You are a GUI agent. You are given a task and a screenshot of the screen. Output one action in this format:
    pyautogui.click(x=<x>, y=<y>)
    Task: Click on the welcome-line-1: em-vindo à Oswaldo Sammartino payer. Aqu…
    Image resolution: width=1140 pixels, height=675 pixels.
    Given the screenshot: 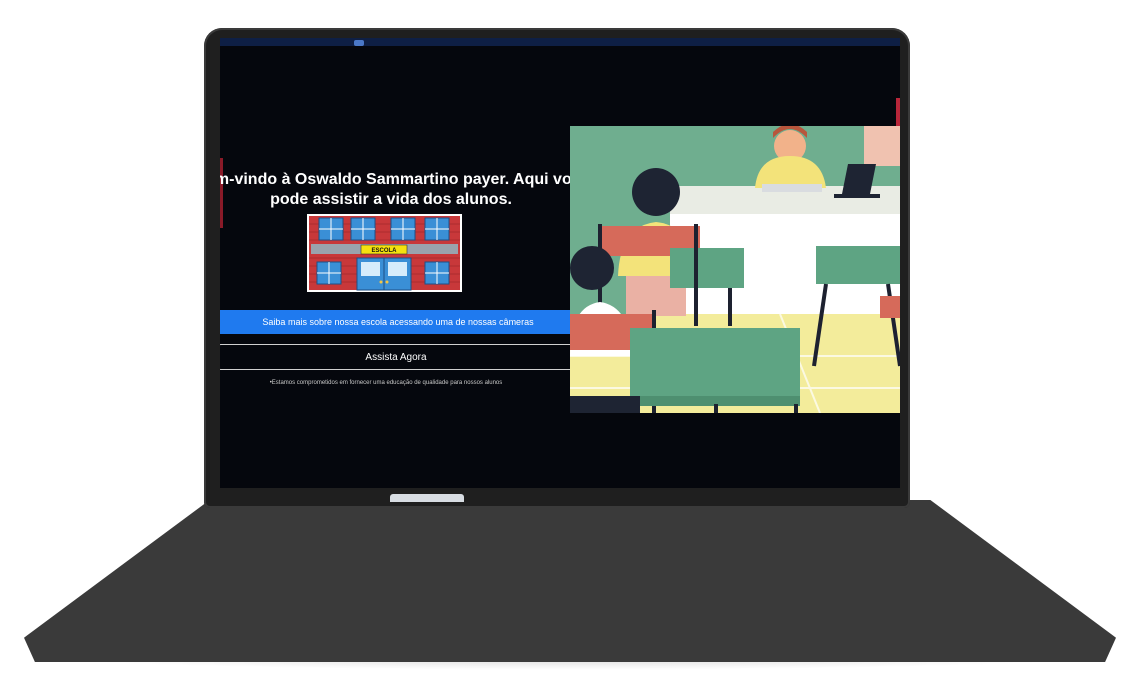 What is the action you would take?
    pyautogui.click(x=405, y=179)
    